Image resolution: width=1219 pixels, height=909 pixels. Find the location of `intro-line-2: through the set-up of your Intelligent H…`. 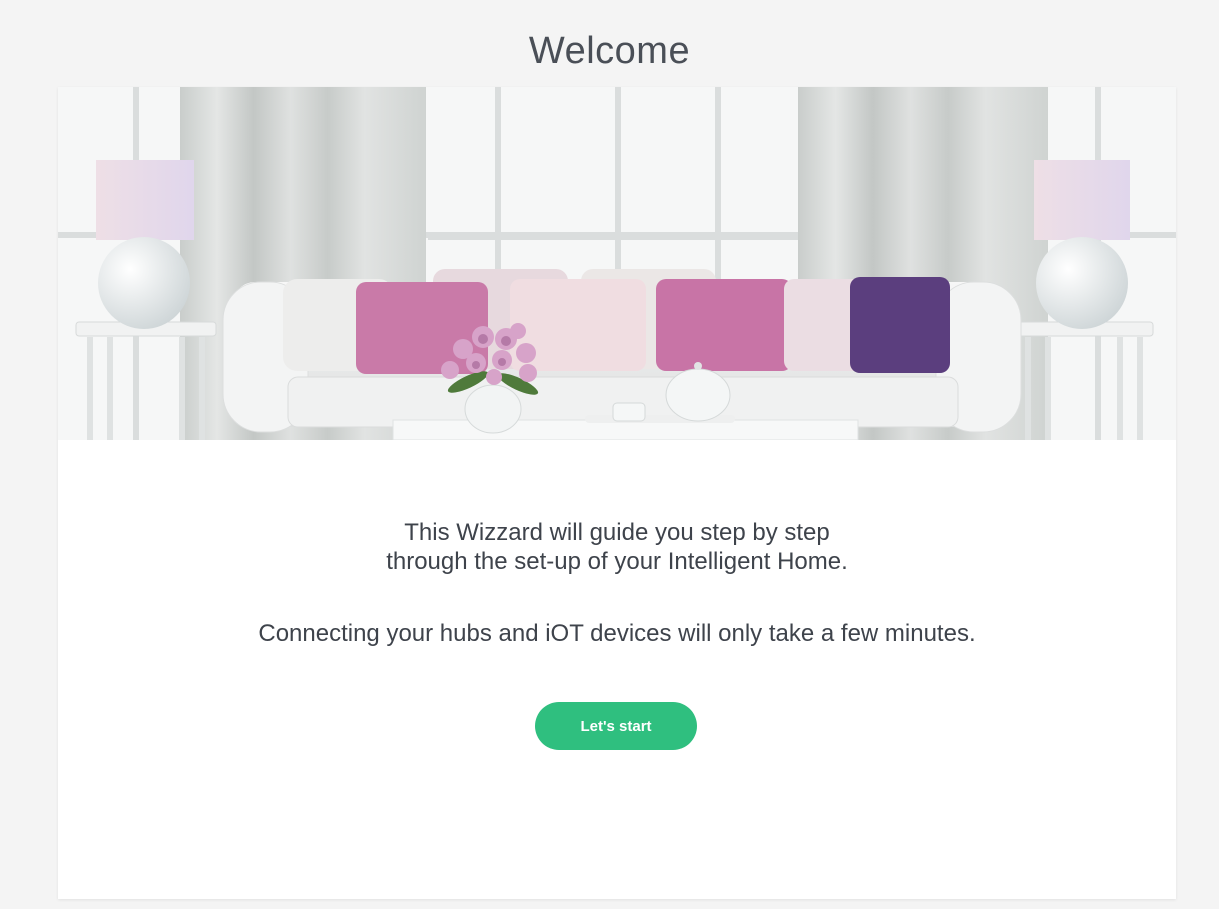

intro-line-2: through the set-up of your Intelligent H… is located at coordinates (617, 561).